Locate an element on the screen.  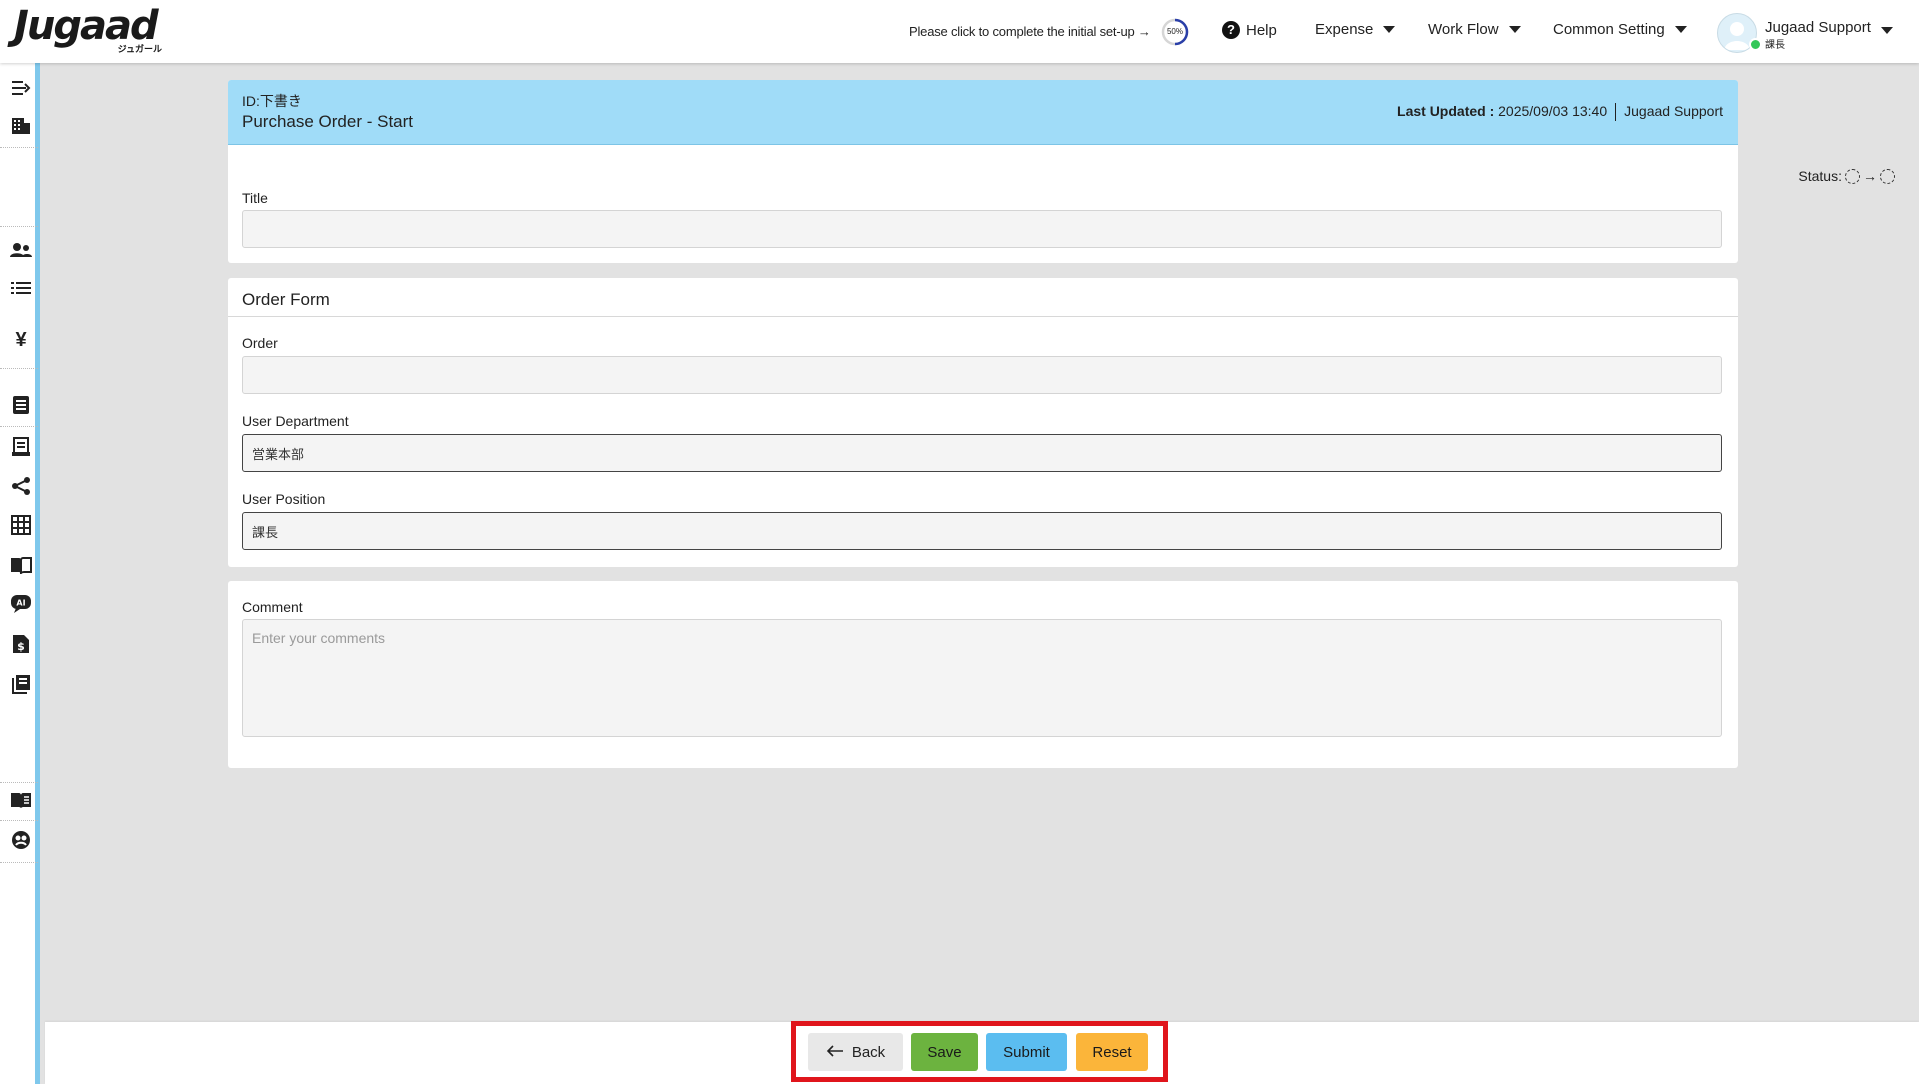
comment-card: Comment is located at coordinates (983, 674).